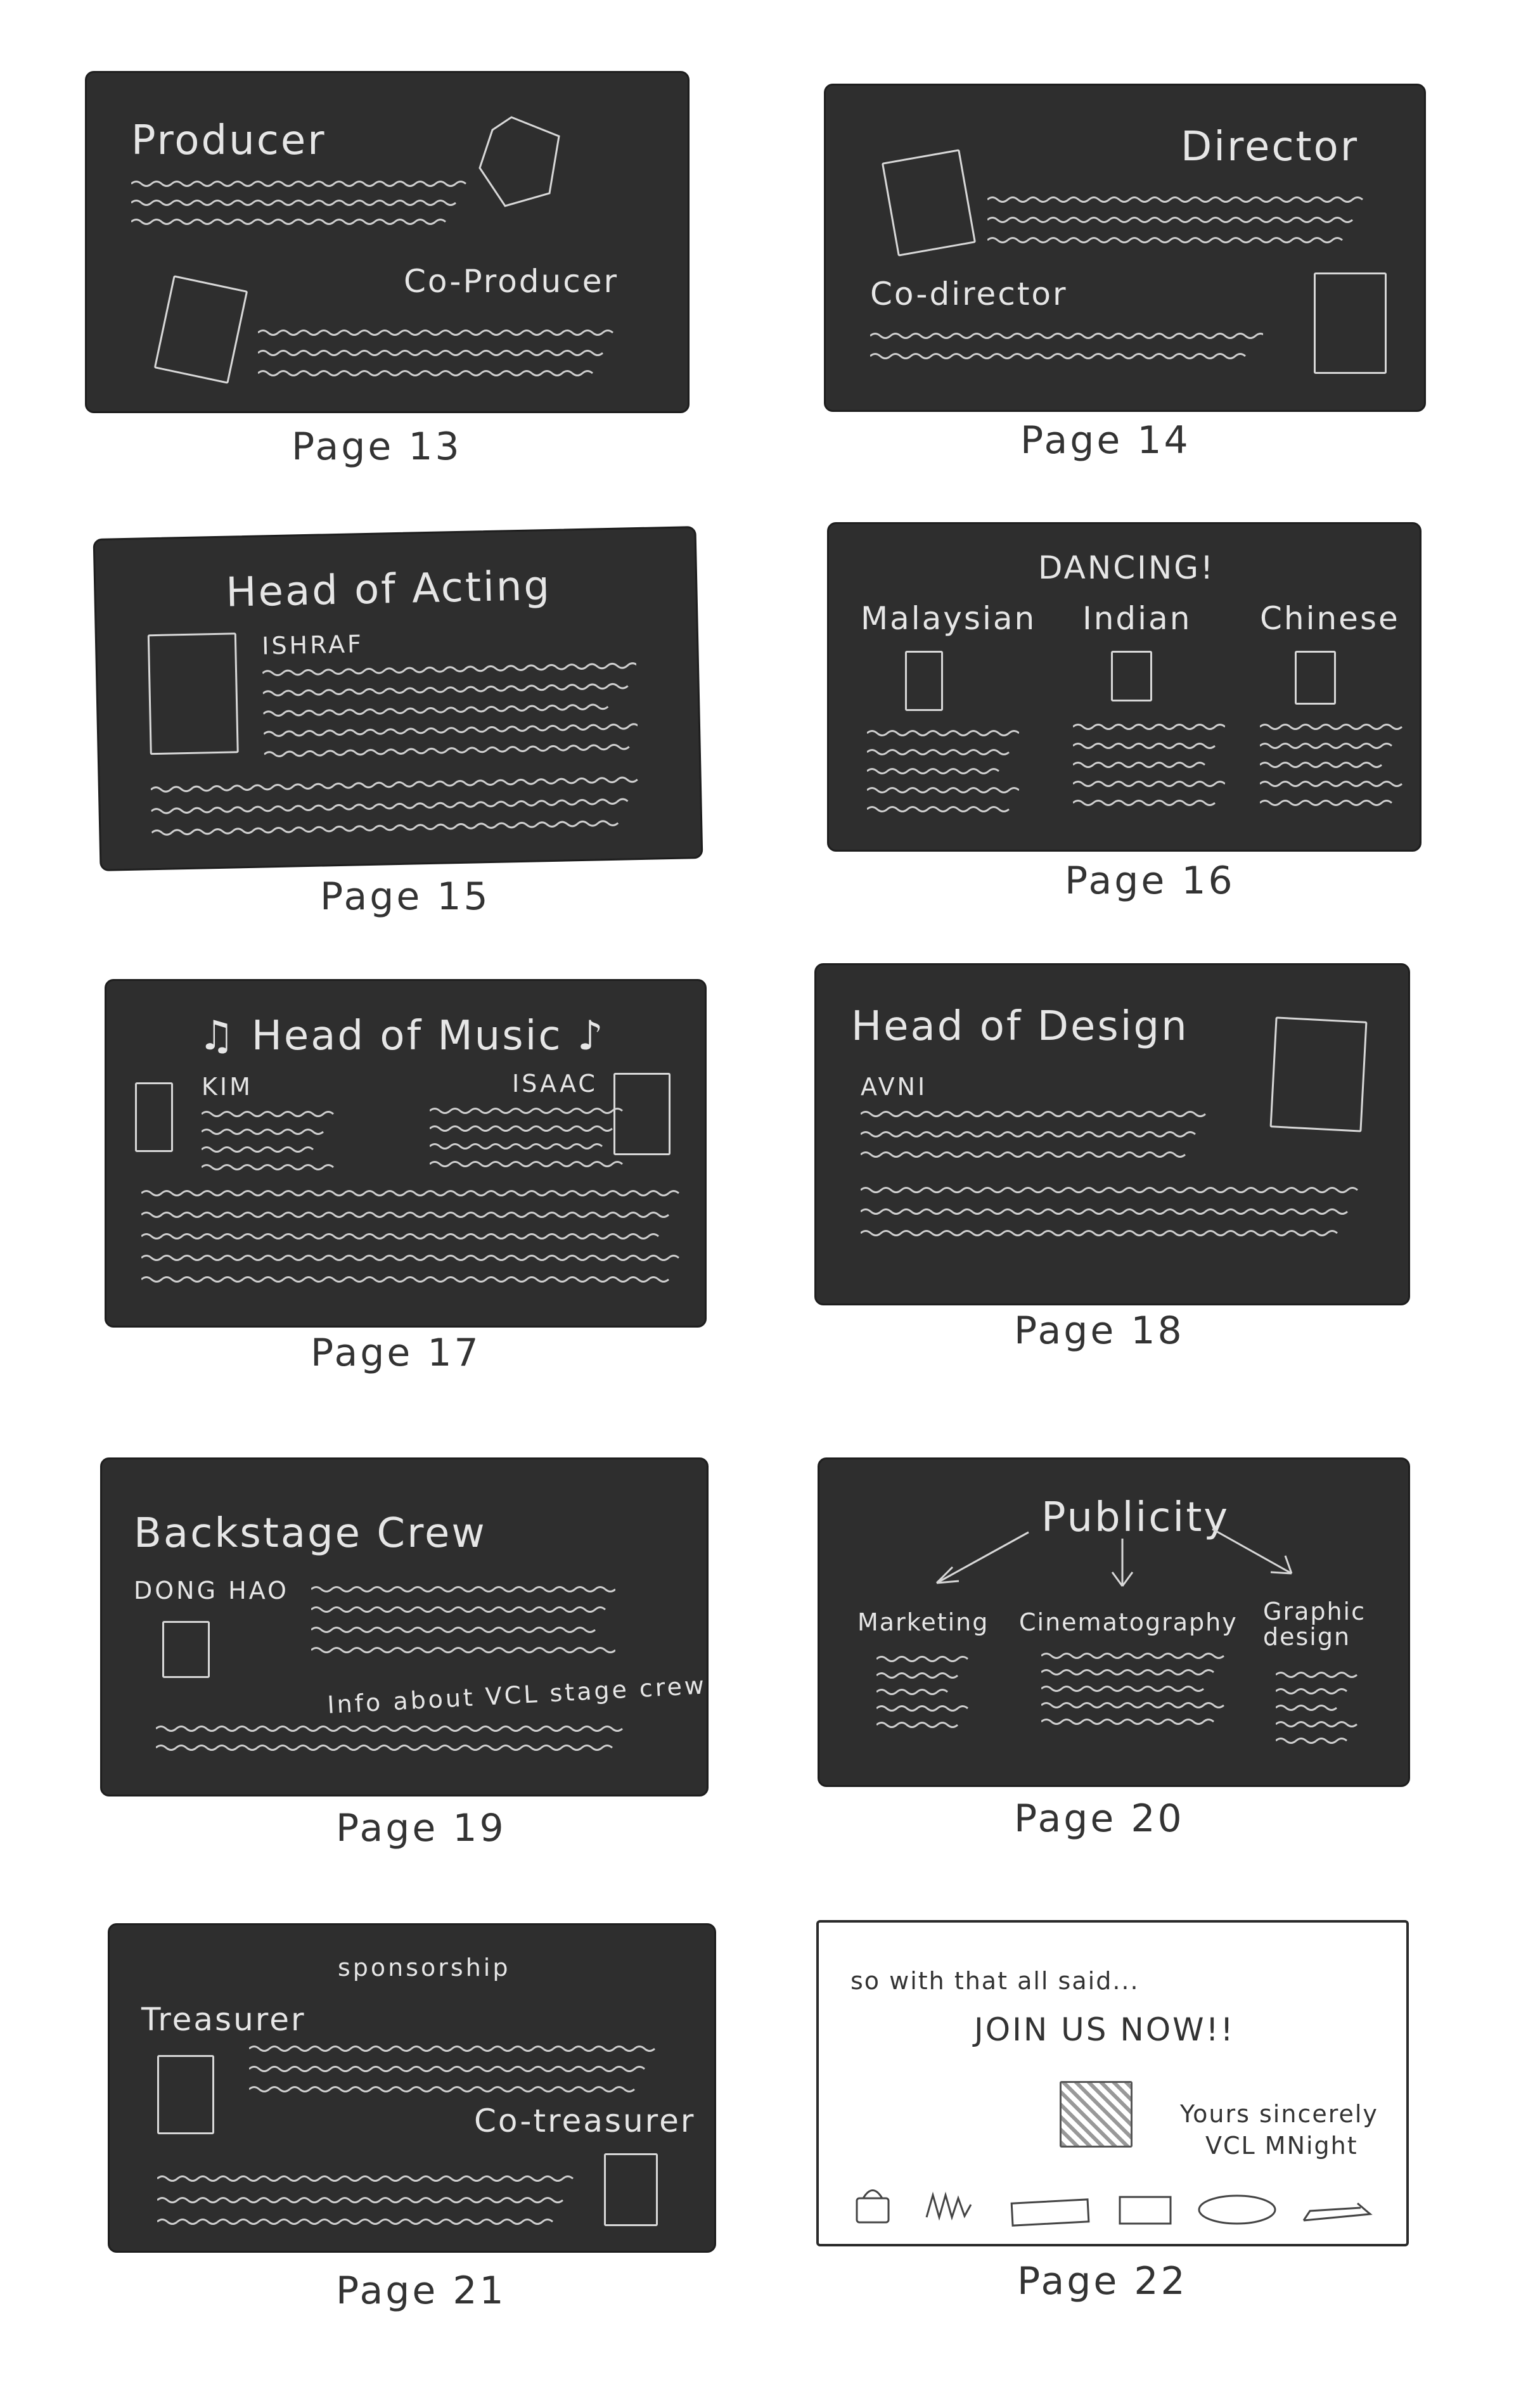 This screenshot has width=1521, height=2408. What do you see at coordinates (313, 645) in the screenshot?
I see `acting-head-name: ISHRAF` at bounding box center [313, 645].